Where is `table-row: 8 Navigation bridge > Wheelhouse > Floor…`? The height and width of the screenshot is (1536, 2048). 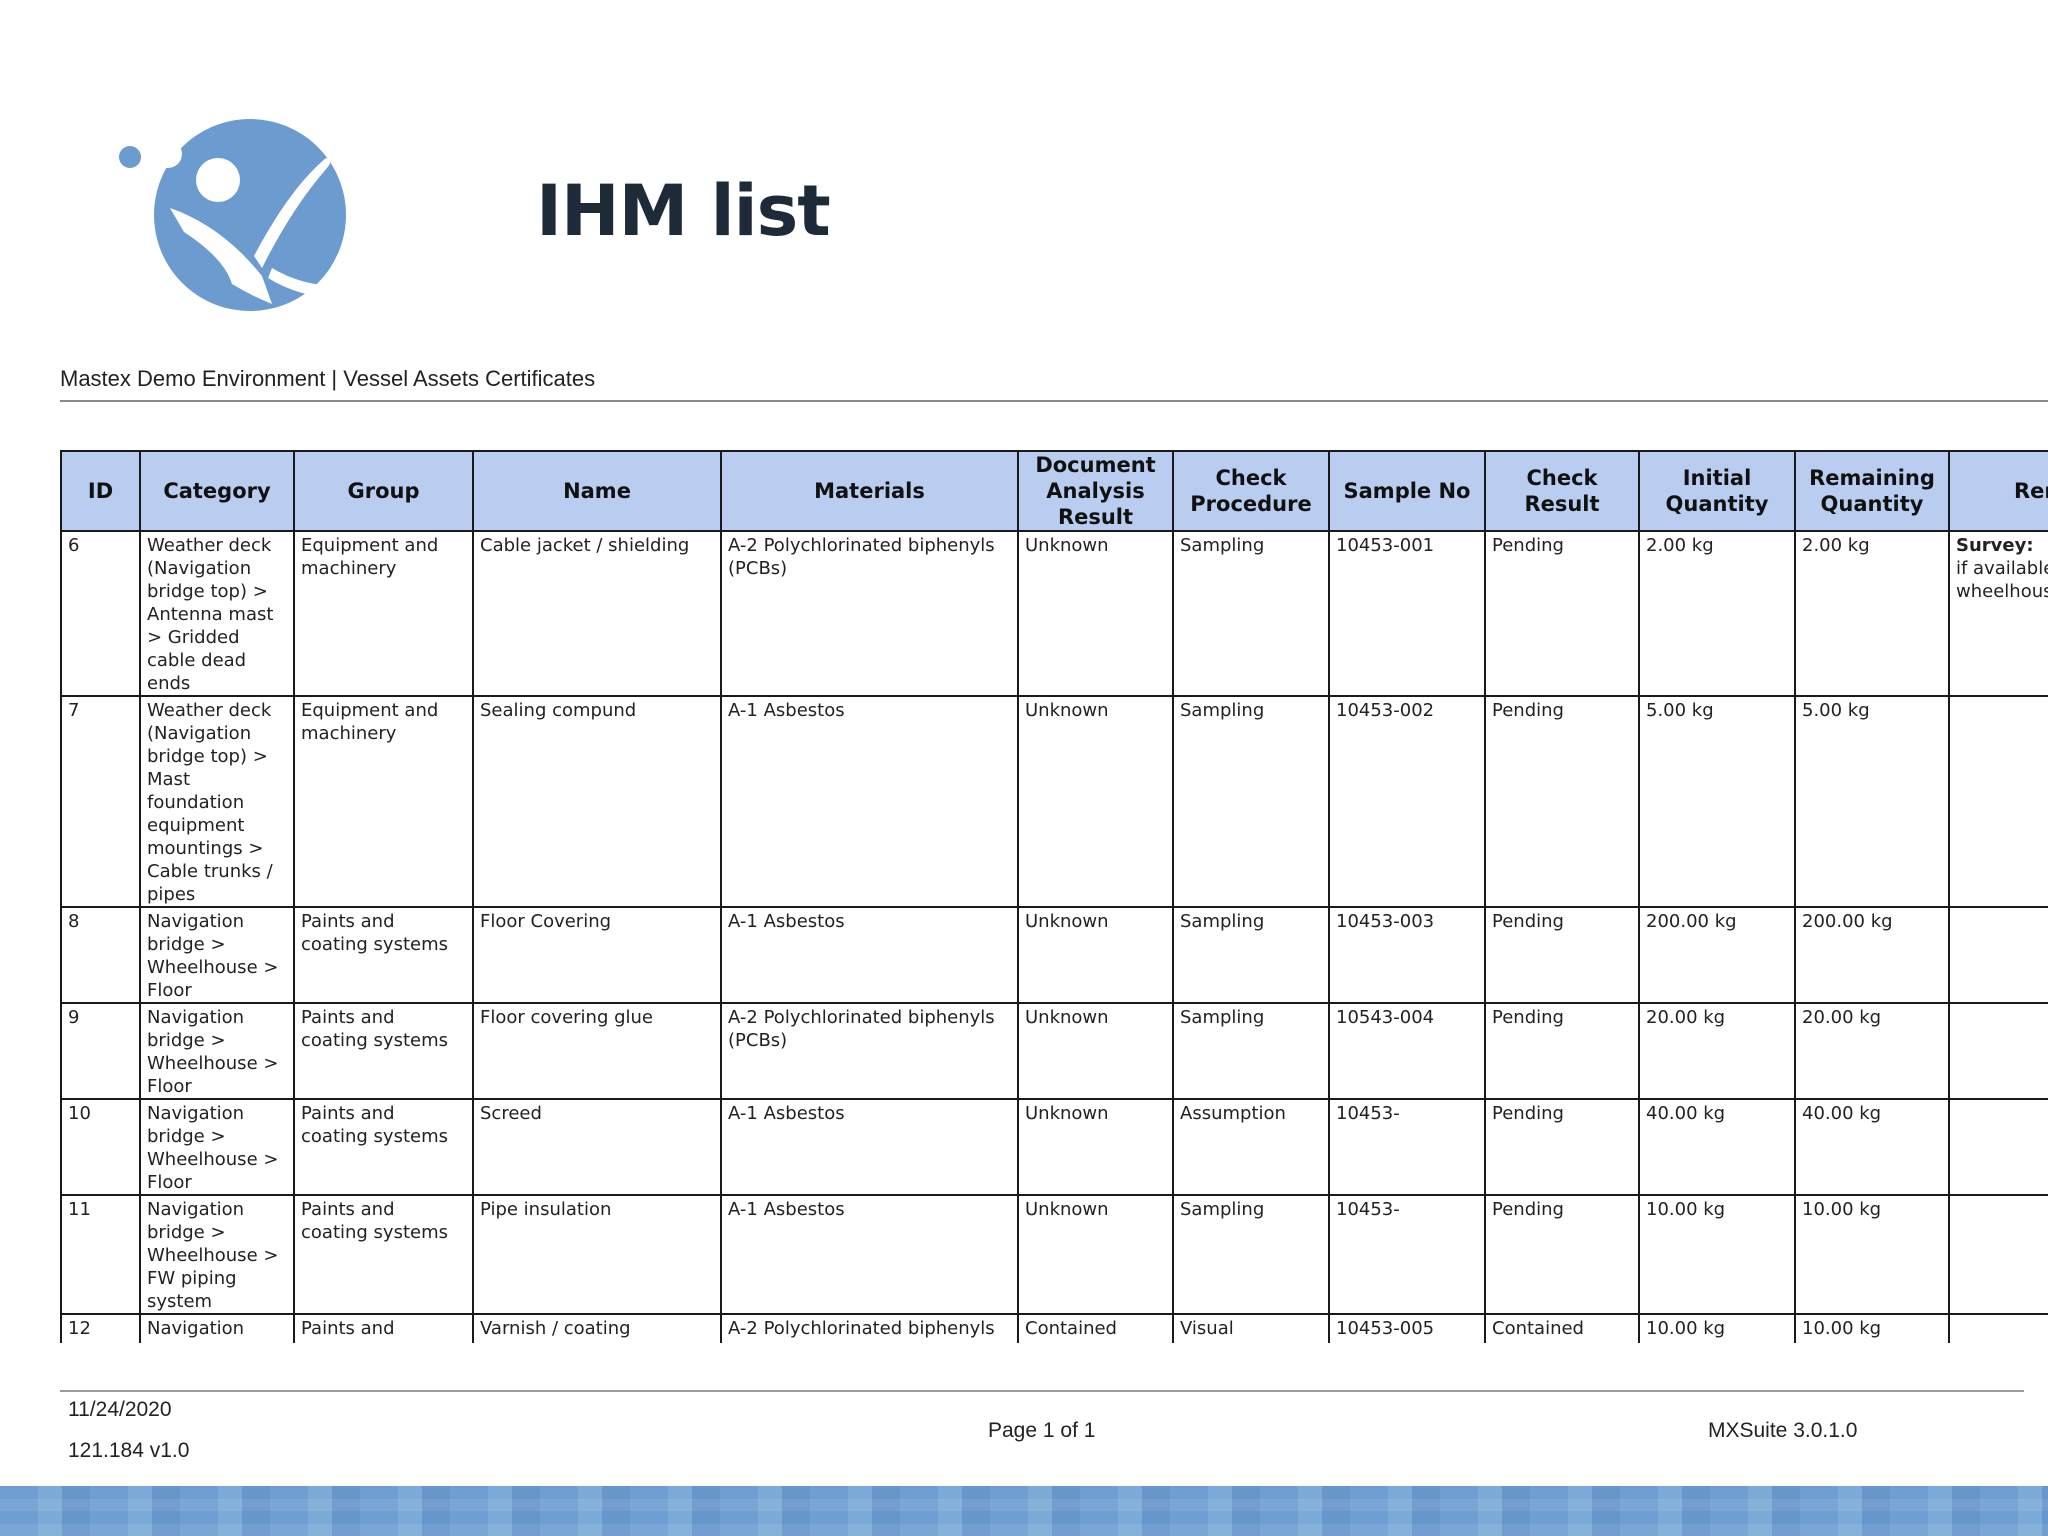 table-row: 8 Navigation bridge > Wheelhouse > Floor… is located at coordinates (1054, 955).